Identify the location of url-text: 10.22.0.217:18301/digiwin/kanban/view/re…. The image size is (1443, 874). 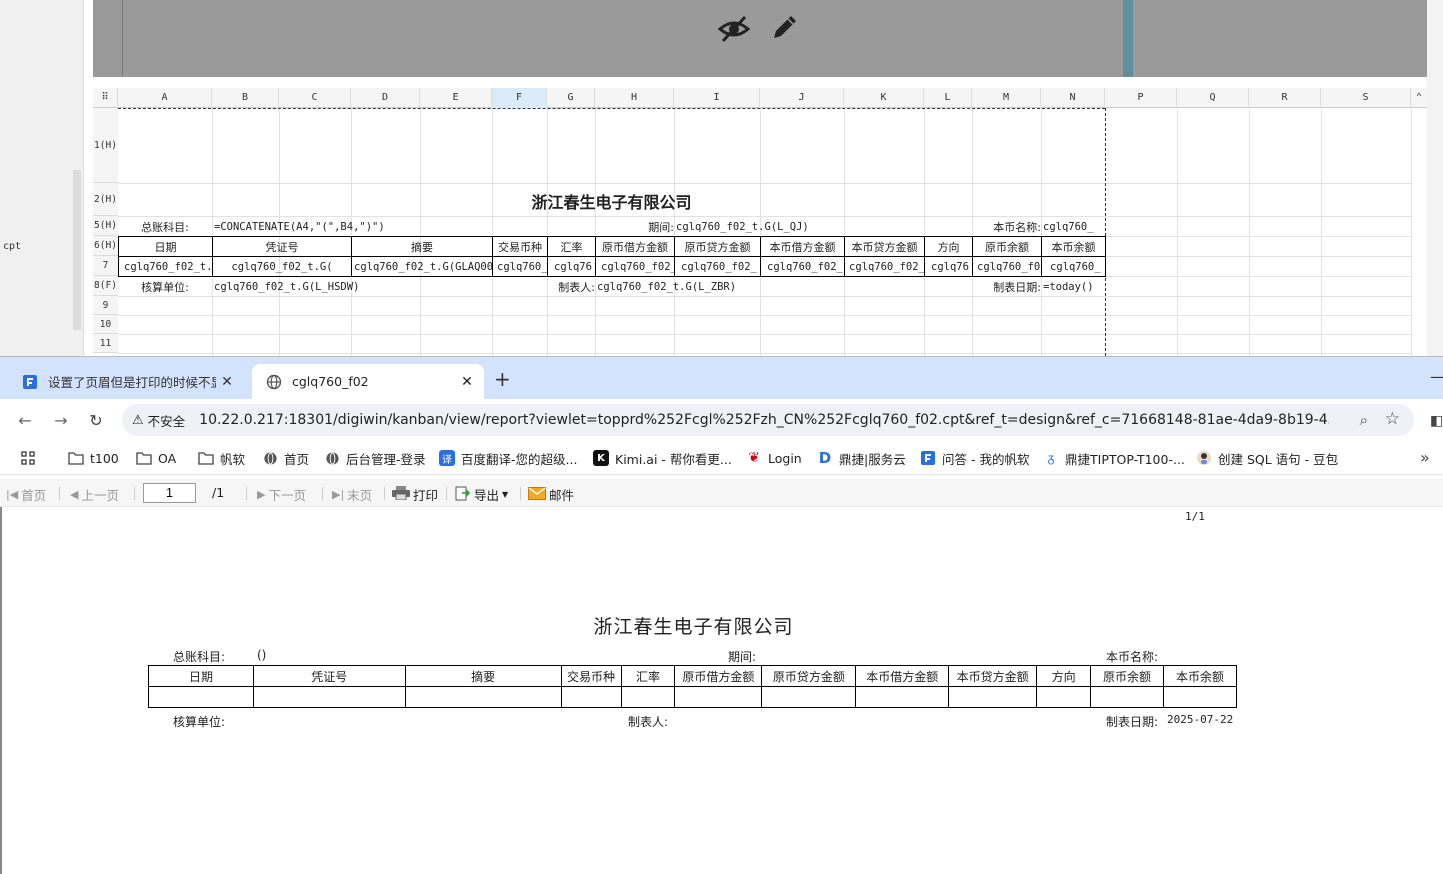
(764, 420).